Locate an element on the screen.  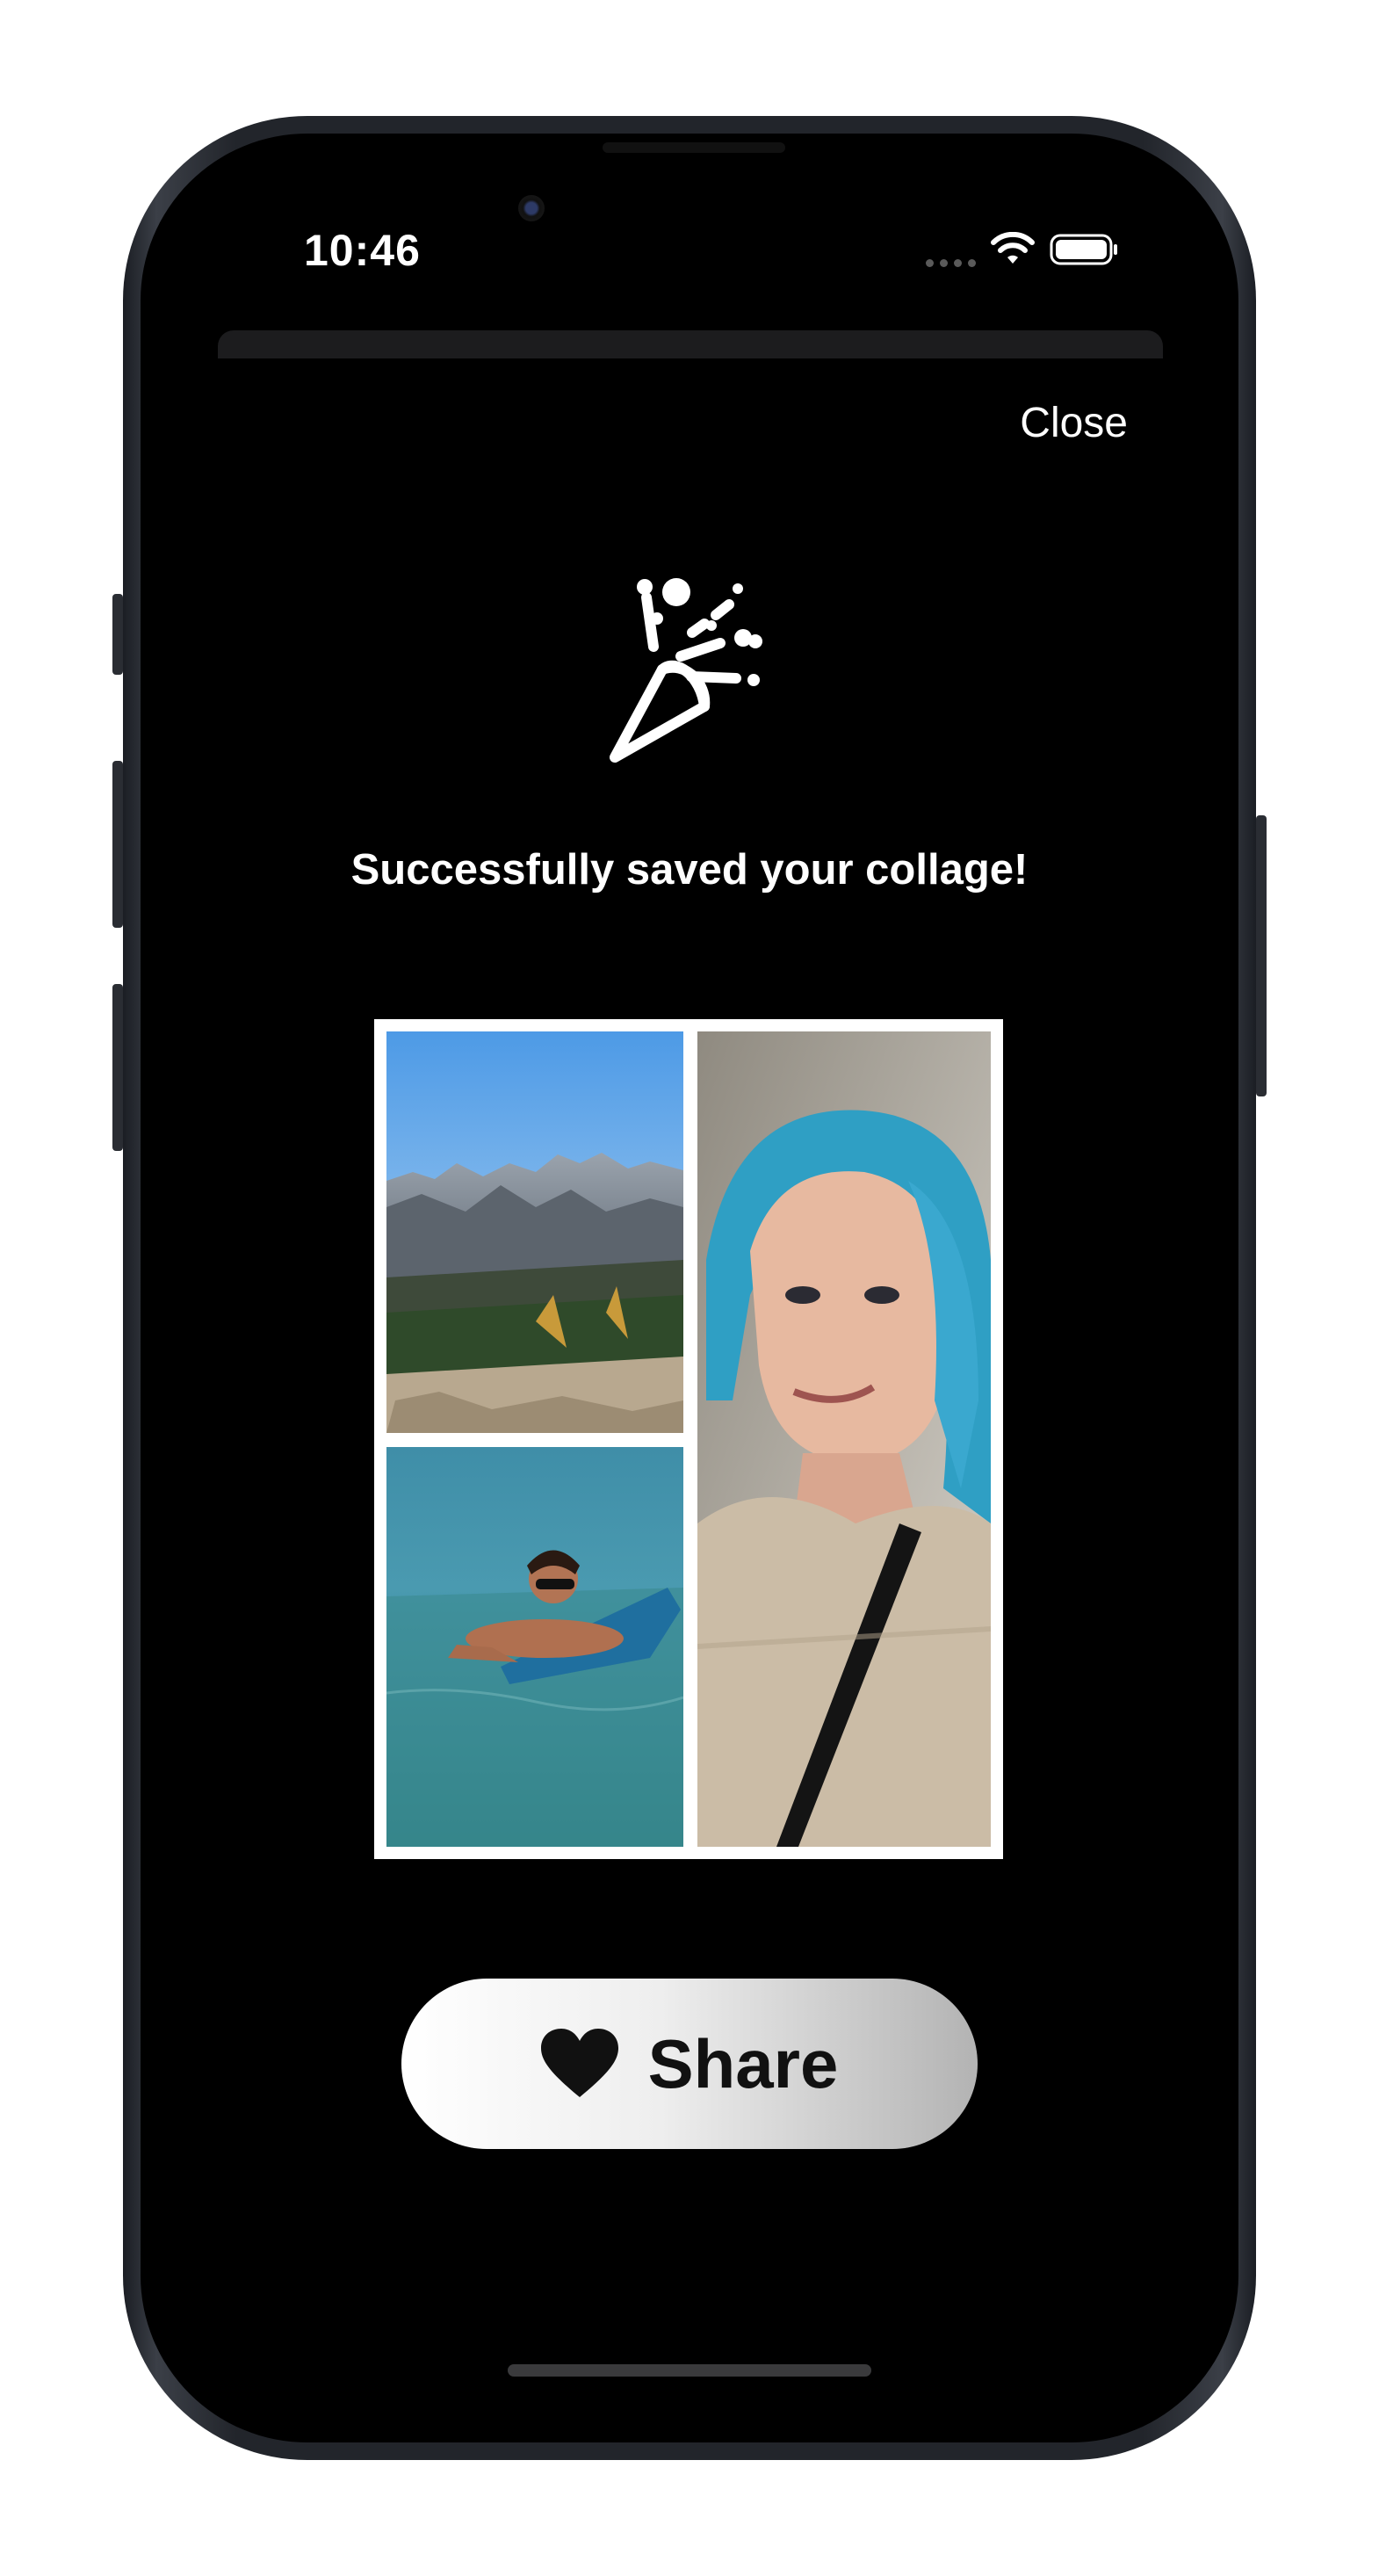
front-camera is located at coordinates (531, 208).